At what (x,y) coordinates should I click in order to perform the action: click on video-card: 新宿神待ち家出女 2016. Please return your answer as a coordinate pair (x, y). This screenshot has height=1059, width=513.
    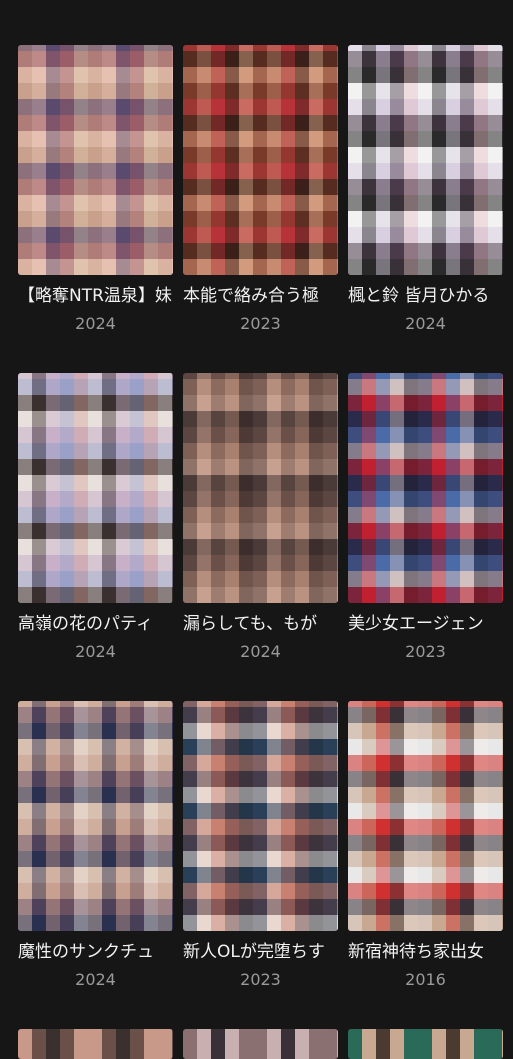
    Looking at the image, I should click on (425, 865).